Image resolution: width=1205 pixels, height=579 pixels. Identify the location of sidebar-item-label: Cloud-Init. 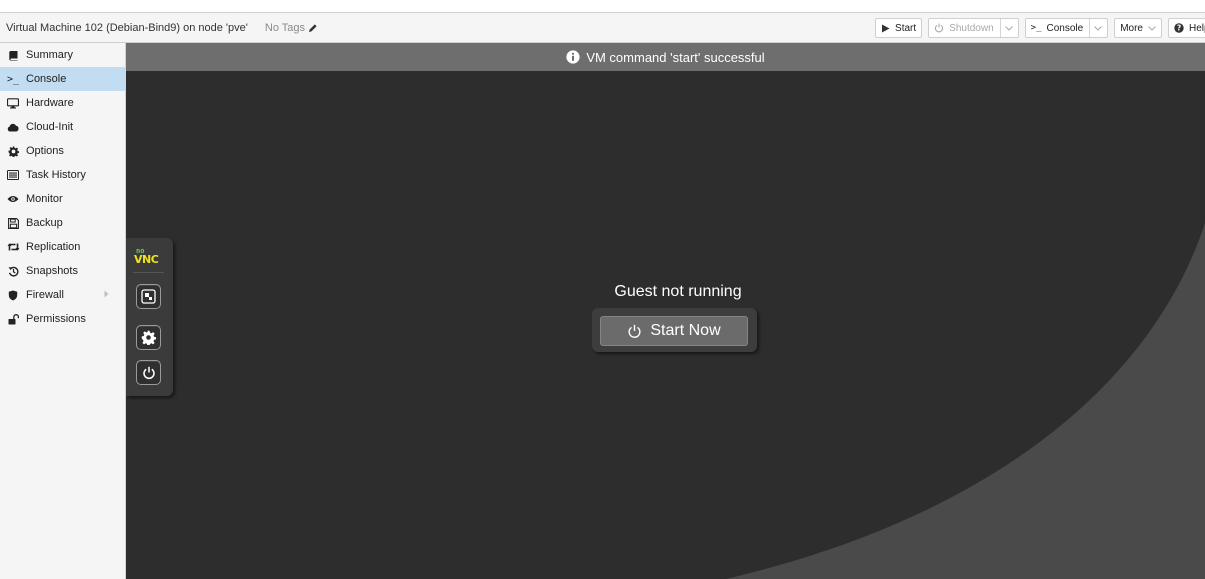
(50, 127).